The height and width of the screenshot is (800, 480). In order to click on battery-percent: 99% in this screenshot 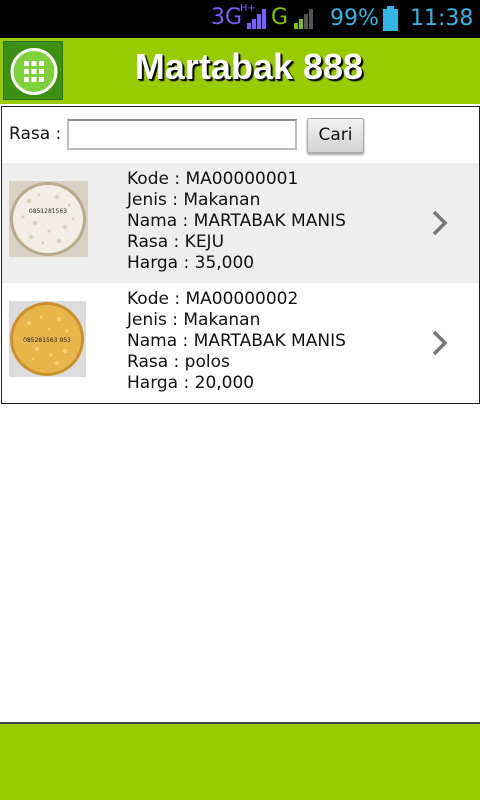, I will do `click(354, 18)`.